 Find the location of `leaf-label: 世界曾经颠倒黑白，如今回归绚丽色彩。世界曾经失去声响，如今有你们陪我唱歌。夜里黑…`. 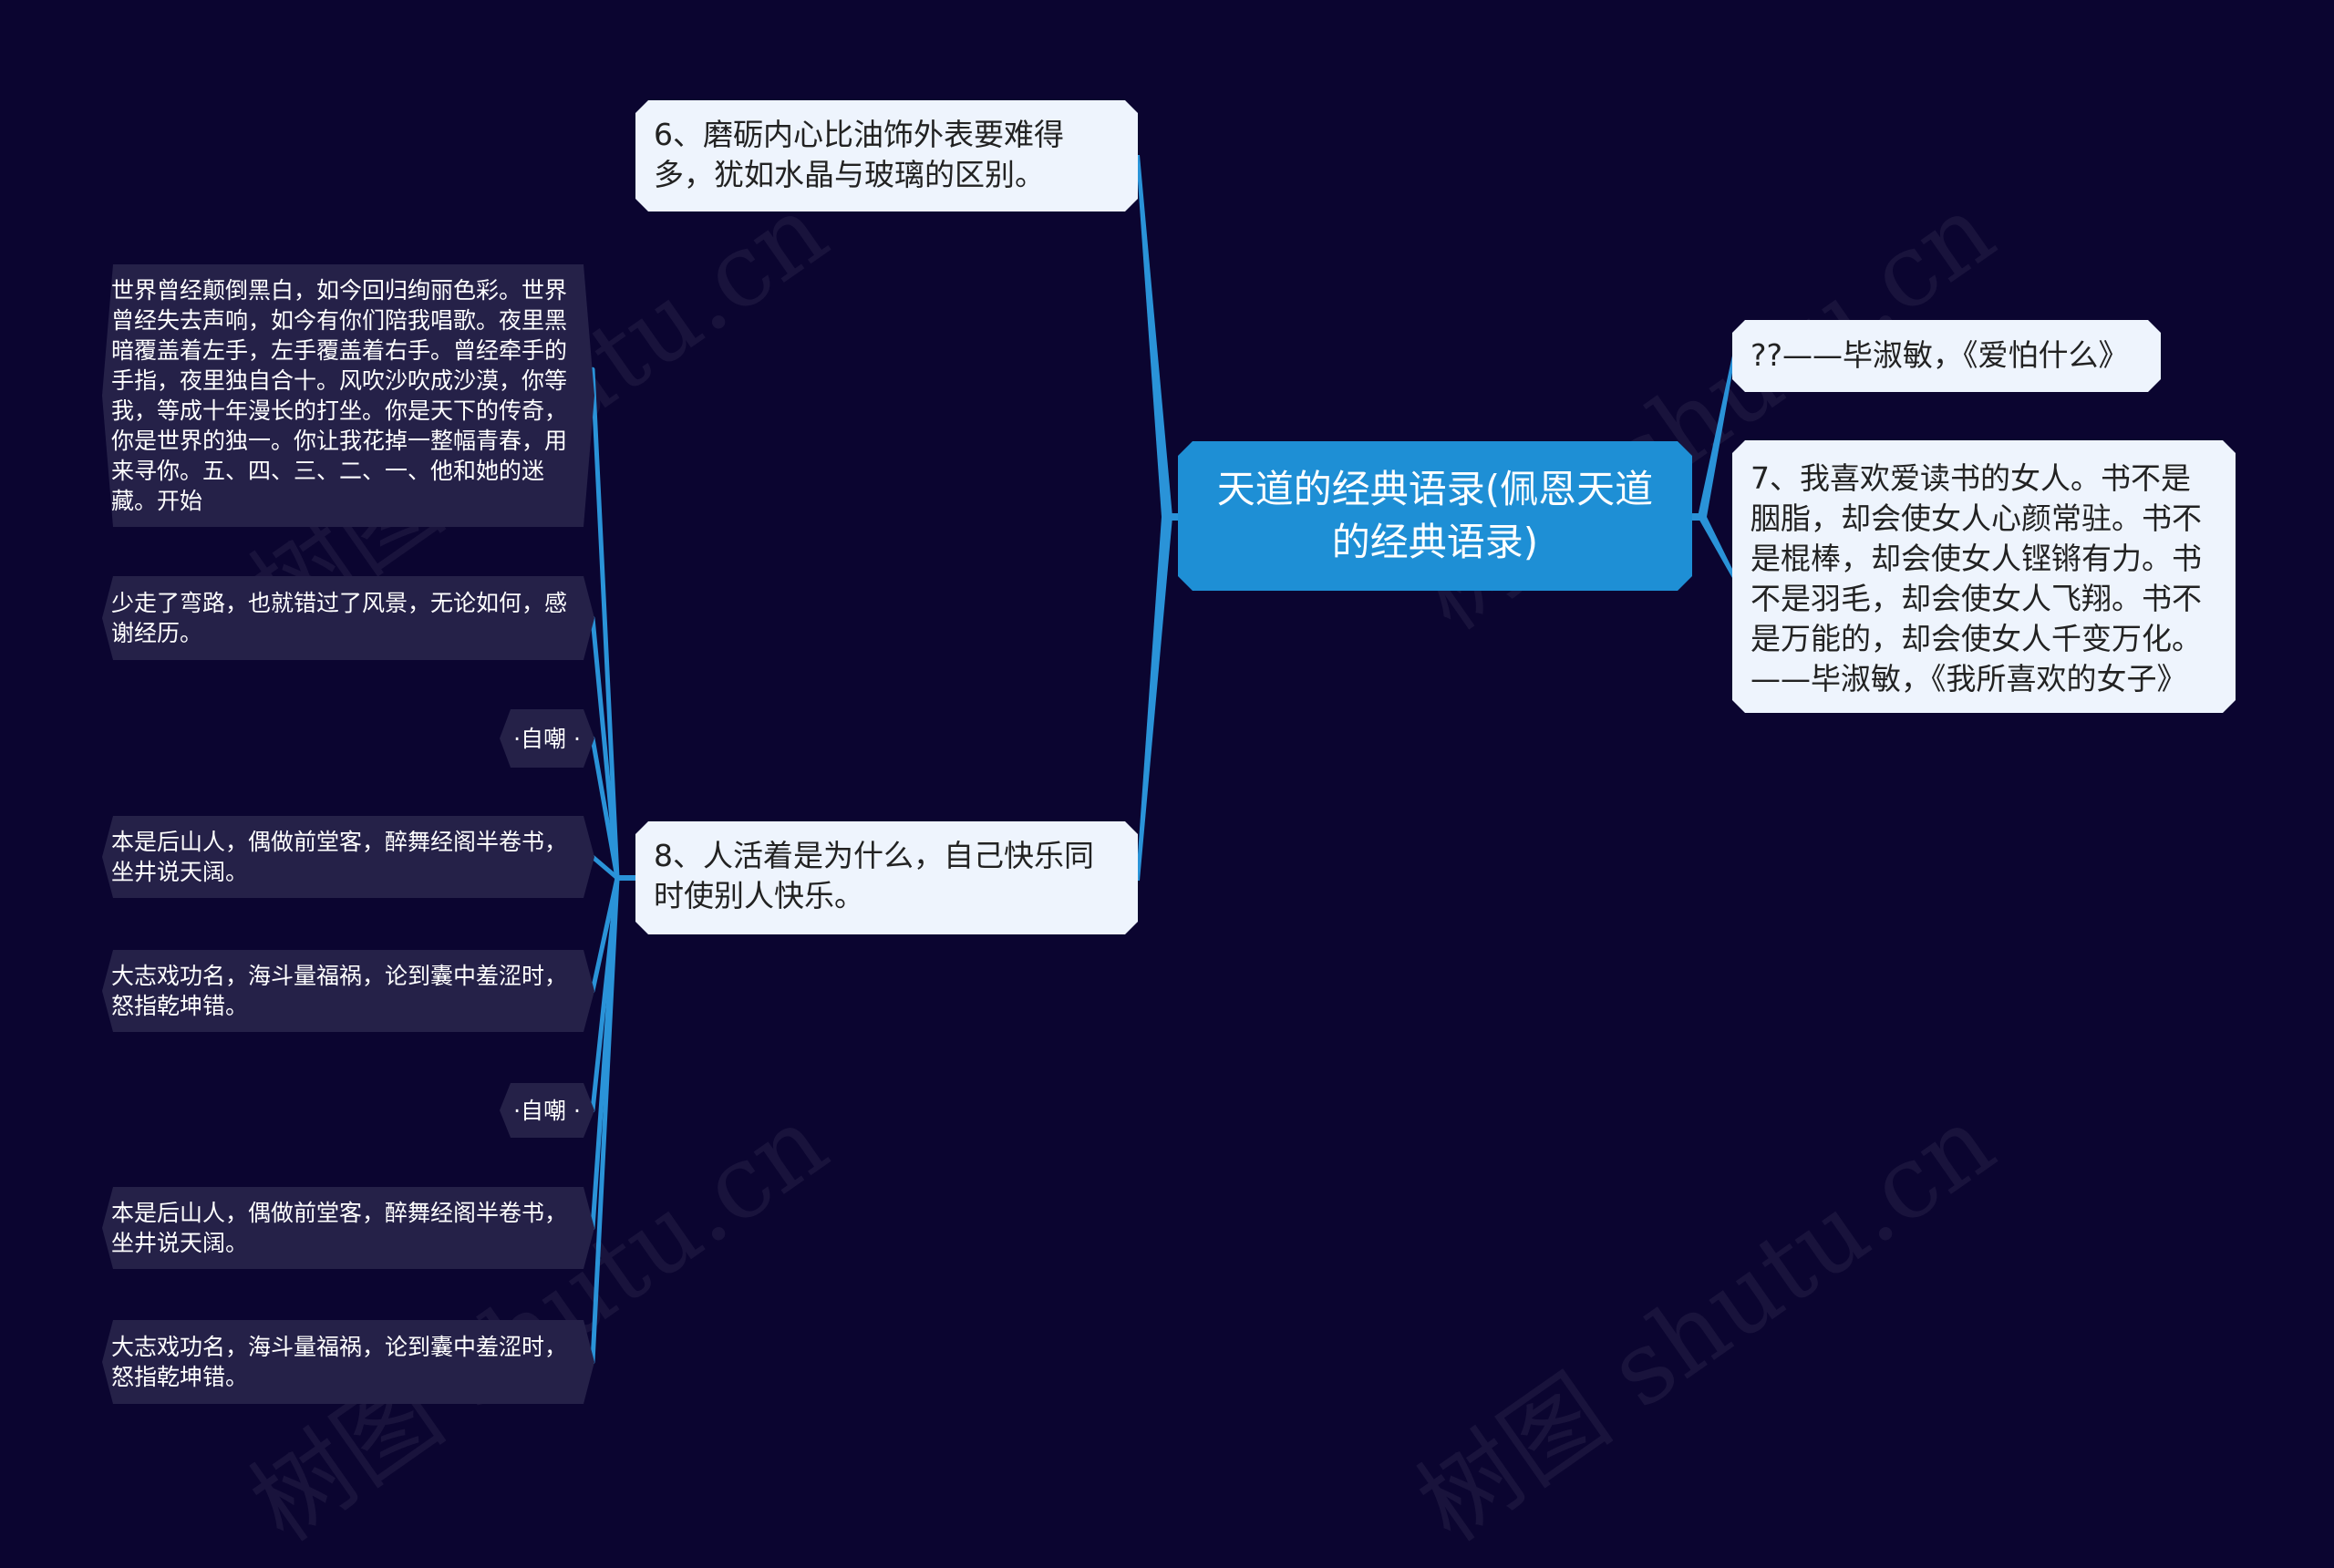

leaf-label: 世界曾经颠倒黑白，如今回归绚丽色彩。世界曾经失去声响，如今有你们陪我唱歌。夜里黑… is located at coordinates (339, 395).